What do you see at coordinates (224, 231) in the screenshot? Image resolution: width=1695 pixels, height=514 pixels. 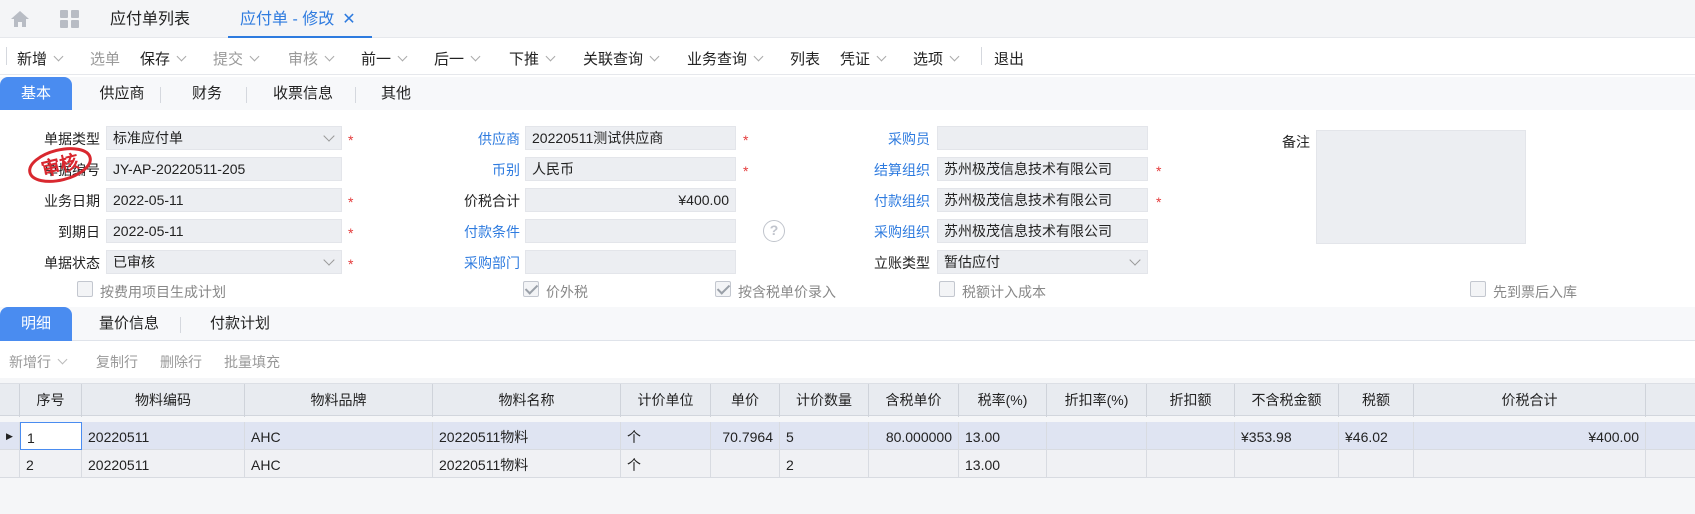 I see `due-date-field: 2022-05-11` at bounding box center [224, 231].